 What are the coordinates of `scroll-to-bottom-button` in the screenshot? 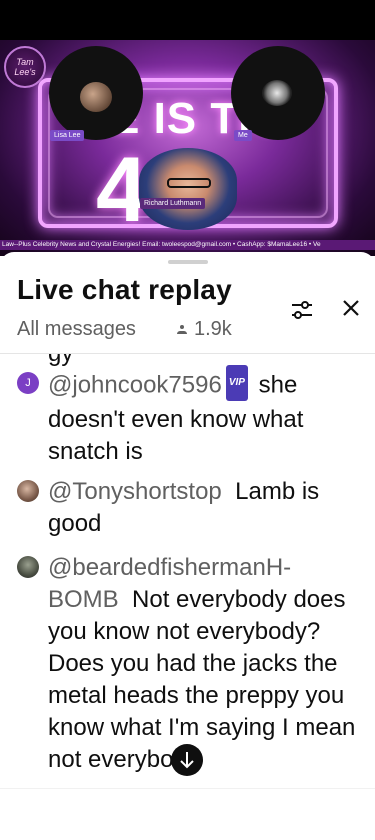 It's located at (187, 760).